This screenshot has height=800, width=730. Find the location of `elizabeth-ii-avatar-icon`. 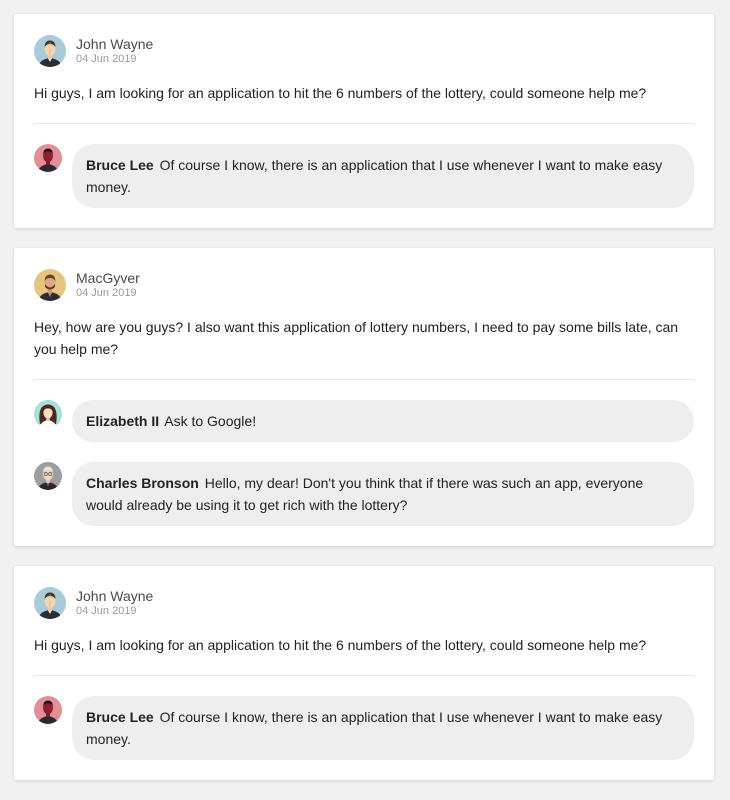

elizabeth-ii-avatar-icon is located at coordinates (48, 414).